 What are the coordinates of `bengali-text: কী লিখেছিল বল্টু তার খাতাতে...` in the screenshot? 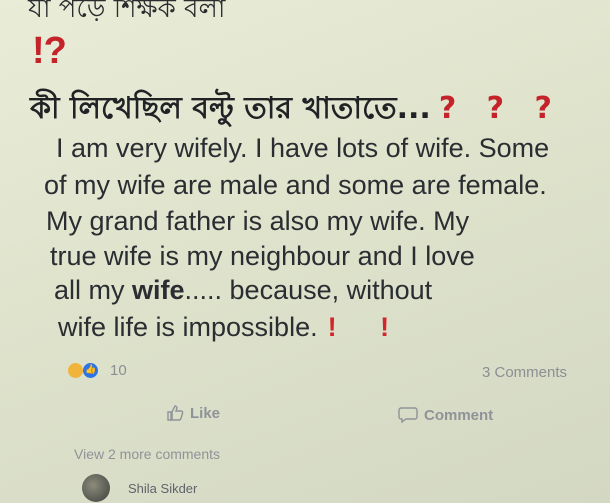 It's located at (230, 108).